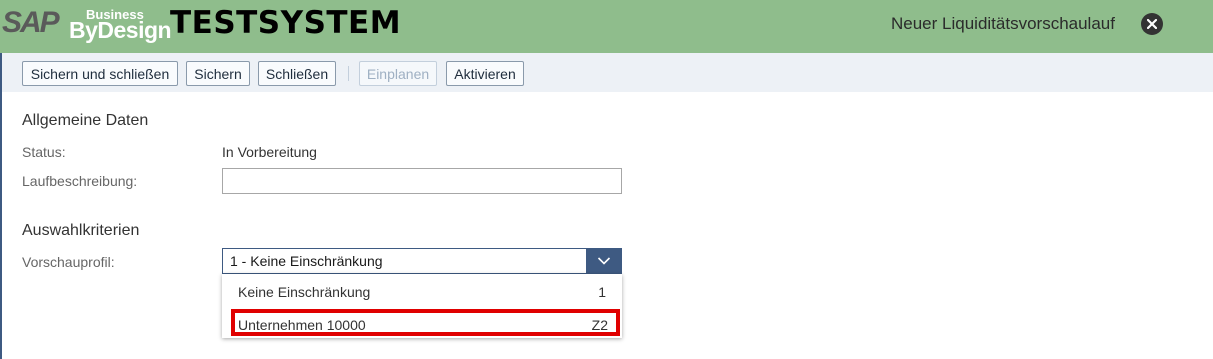  I want to click on general-data-title: Allgemeine Daten, so click(85, 120).